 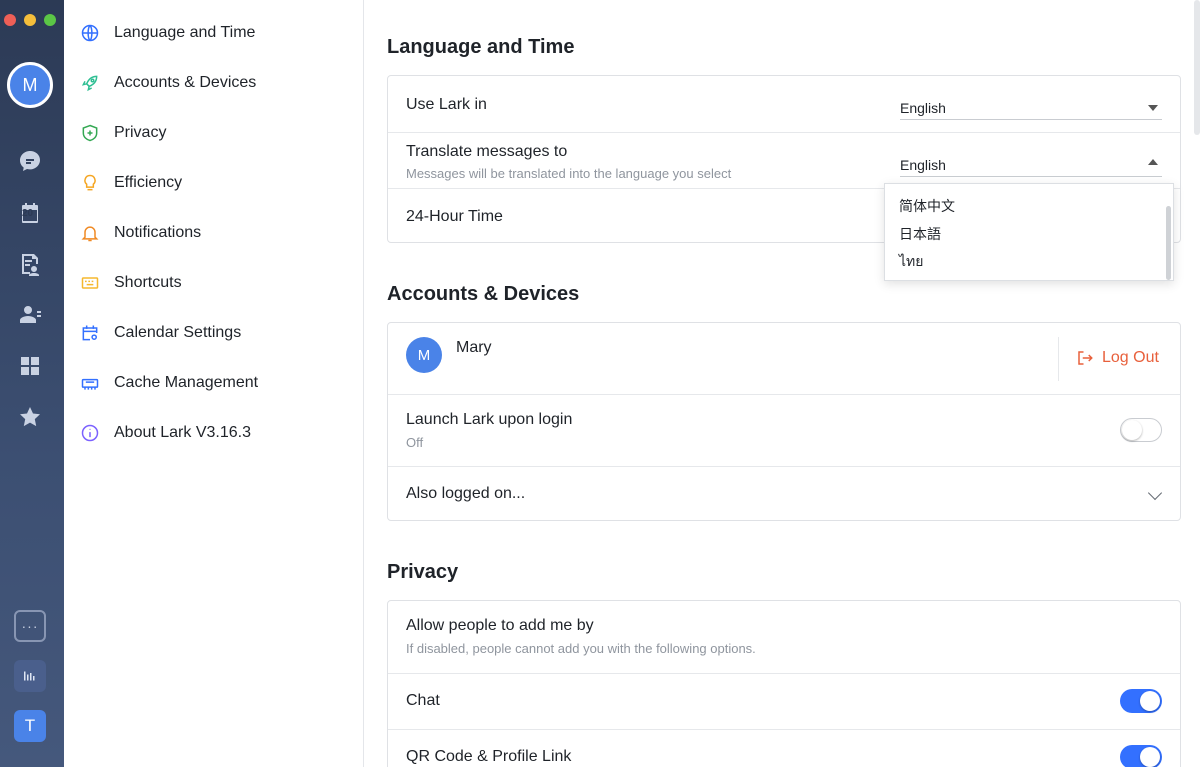 I want to click on sidebar-item-label: Language and Time, so click(x=185, y=32).